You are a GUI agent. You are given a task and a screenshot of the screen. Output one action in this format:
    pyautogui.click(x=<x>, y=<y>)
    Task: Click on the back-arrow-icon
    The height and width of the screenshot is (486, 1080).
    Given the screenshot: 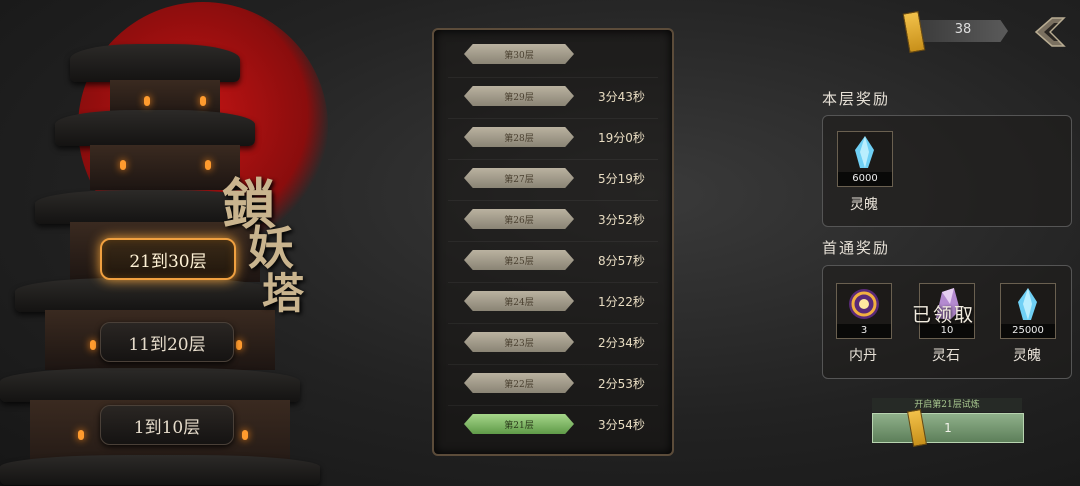 What is the action you would take?
    pyautogui.click(x=1050, y=32)
    